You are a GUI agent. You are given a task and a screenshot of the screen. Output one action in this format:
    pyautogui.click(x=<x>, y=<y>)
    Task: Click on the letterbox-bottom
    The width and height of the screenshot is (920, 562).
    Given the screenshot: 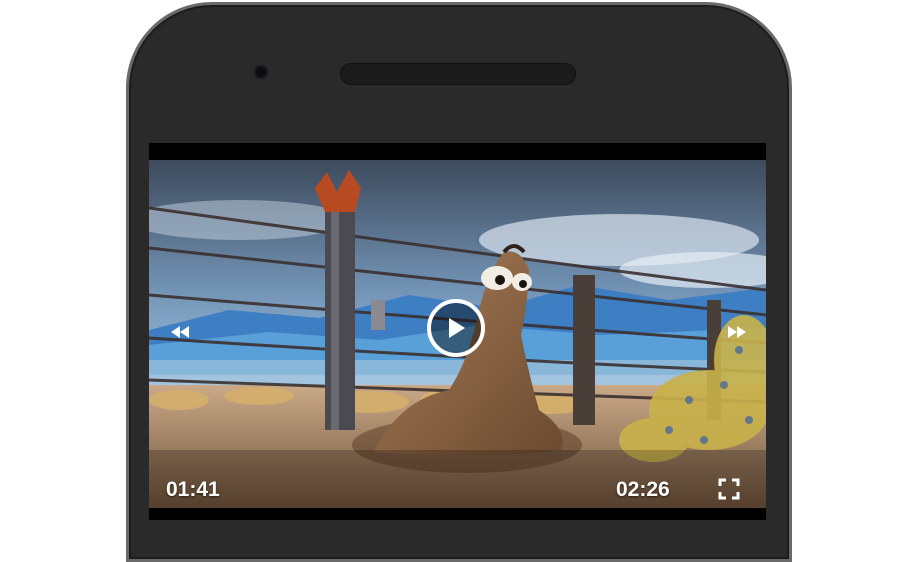 What is the action you would take?
    pyautogui.click(x=457, y=514)
    